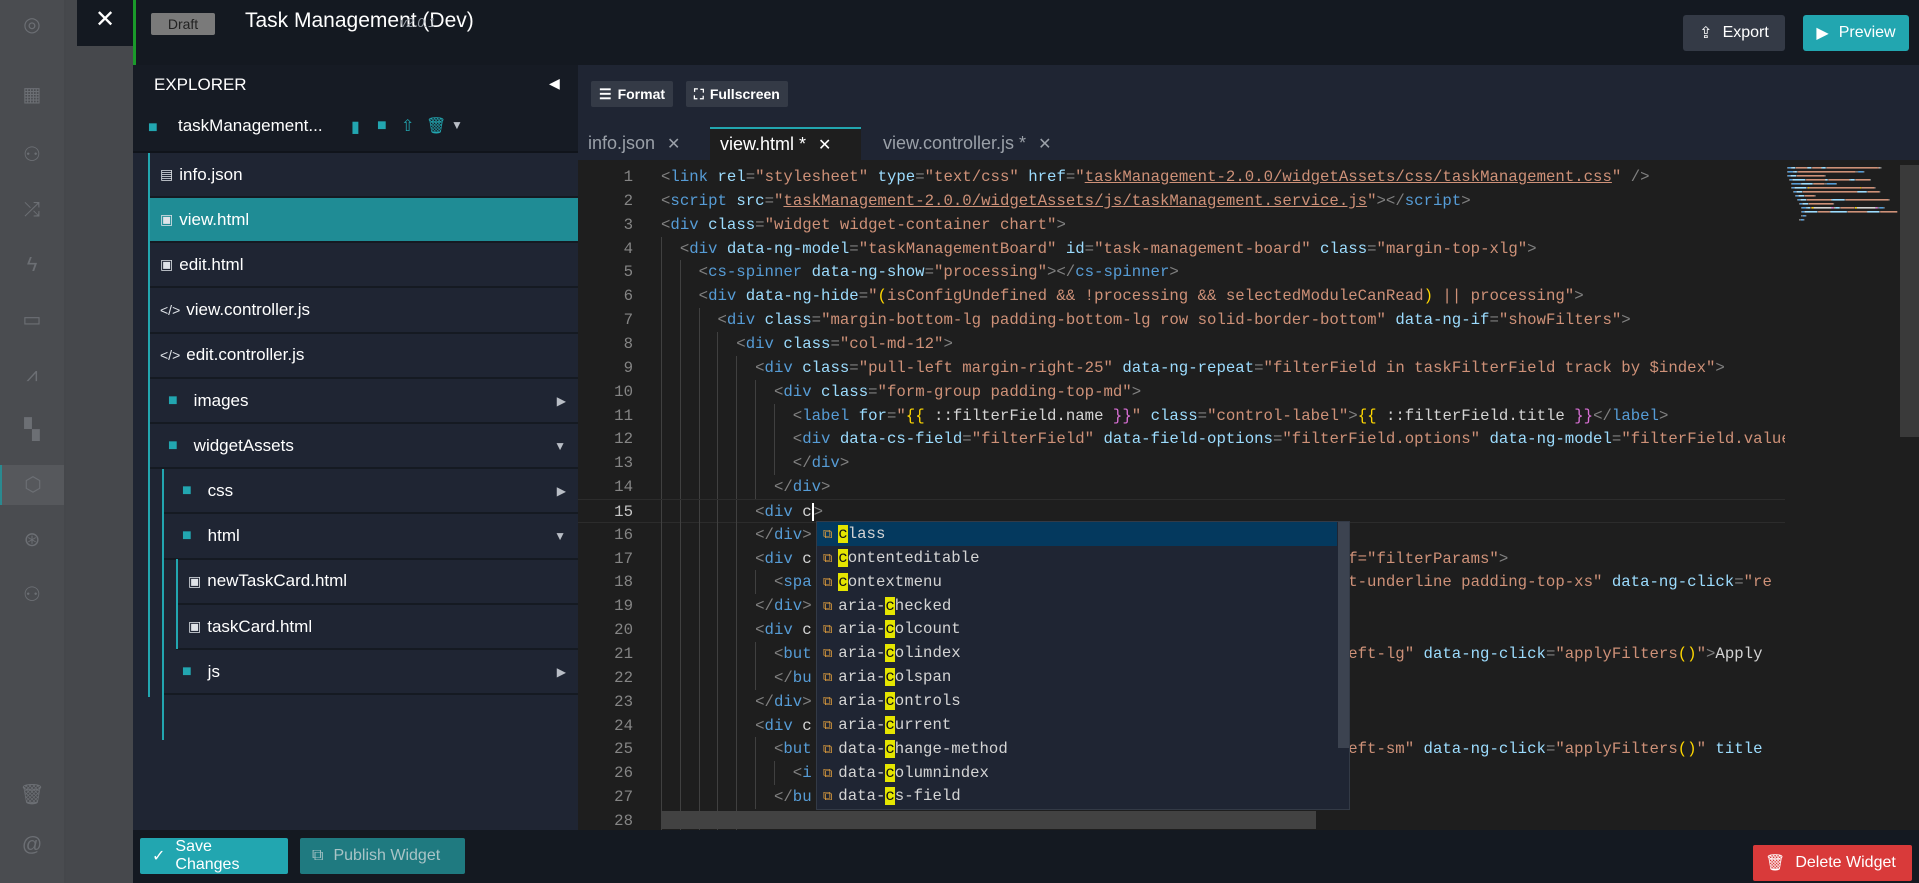 The image size is (1919, 883). Describe the element at coordinates (1077, 677) in the screenshot. I see `suggestion-item: ⧉ aria-colspan` at that location.